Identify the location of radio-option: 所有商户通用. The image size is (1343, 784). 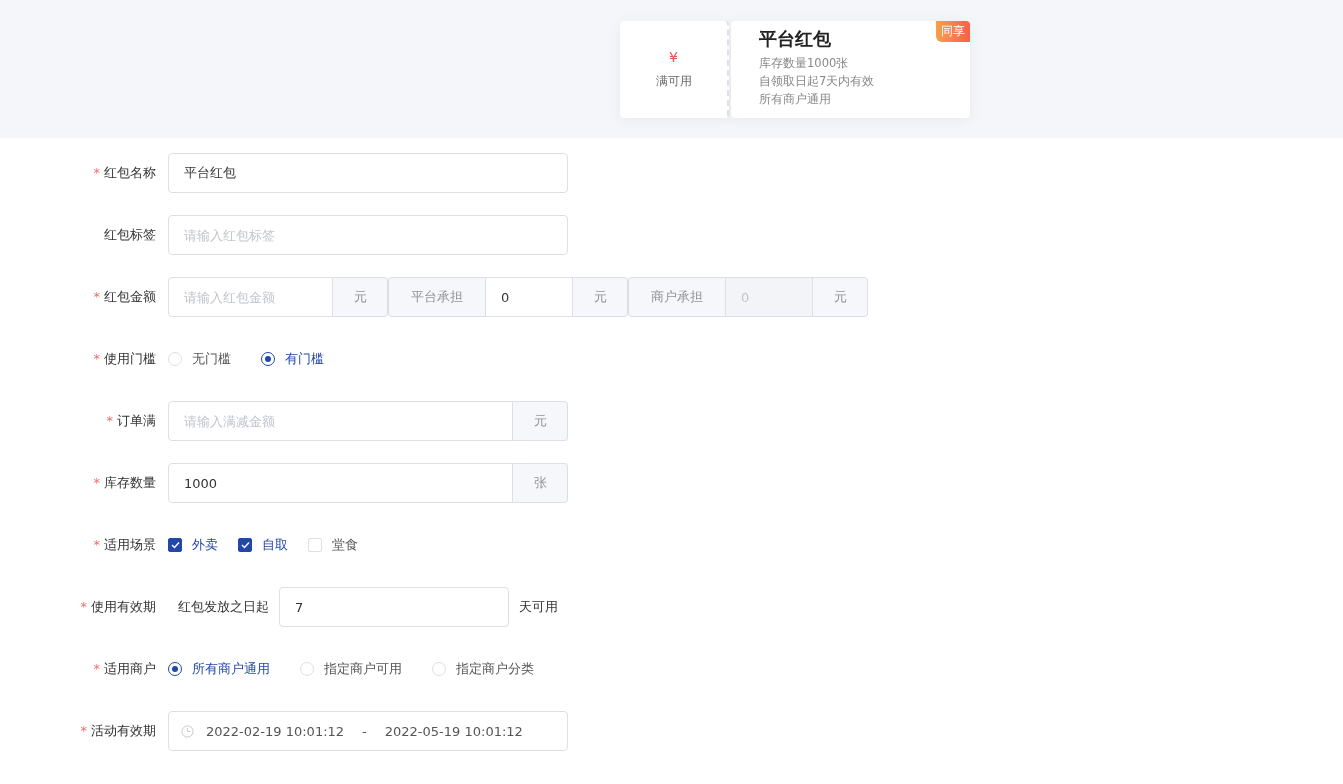
(219, 669).